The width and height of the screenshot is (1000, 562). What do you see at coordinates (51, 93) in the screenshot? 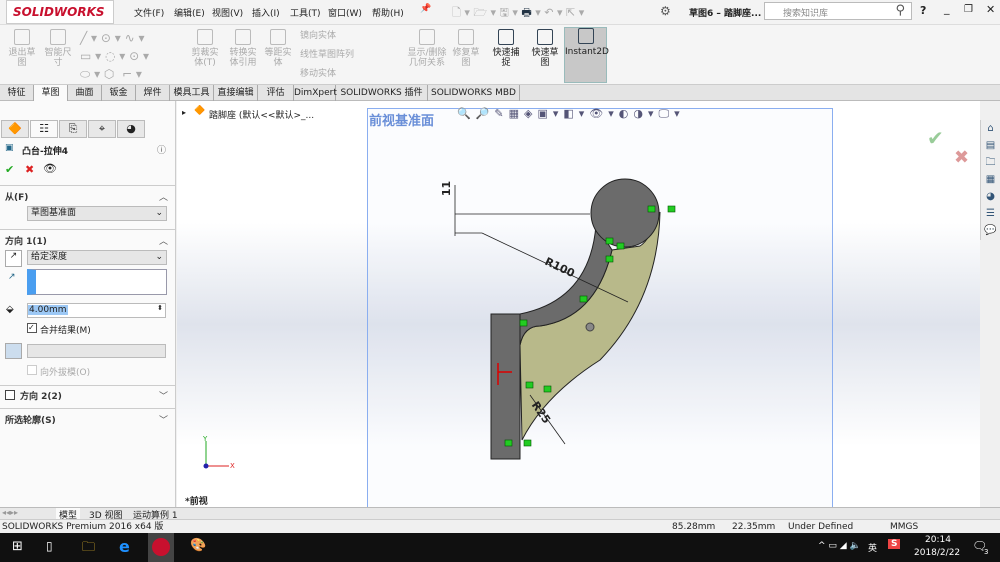
I see `tab-sketch: 草图` at bounding box center [51, 93].